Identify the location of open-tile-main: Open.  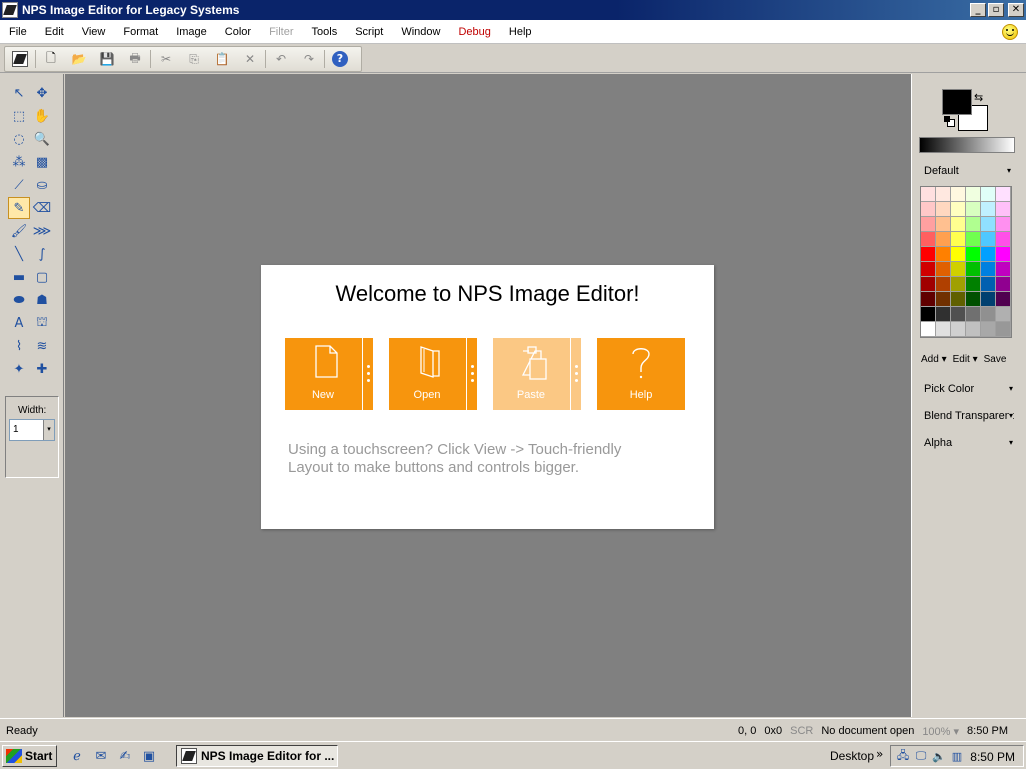
(427, 374).